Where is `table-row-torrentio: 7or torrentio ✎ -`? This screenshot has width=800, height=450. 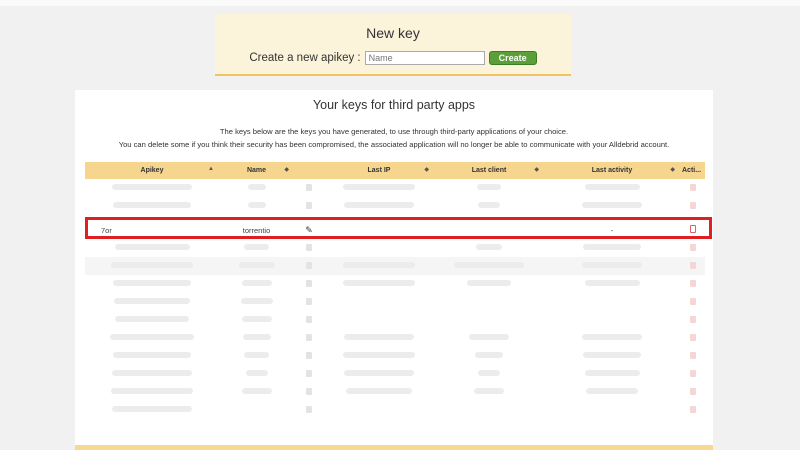 table-row-torrentio: 7or torrentio ✎ - is located at coordinates (395, 230).